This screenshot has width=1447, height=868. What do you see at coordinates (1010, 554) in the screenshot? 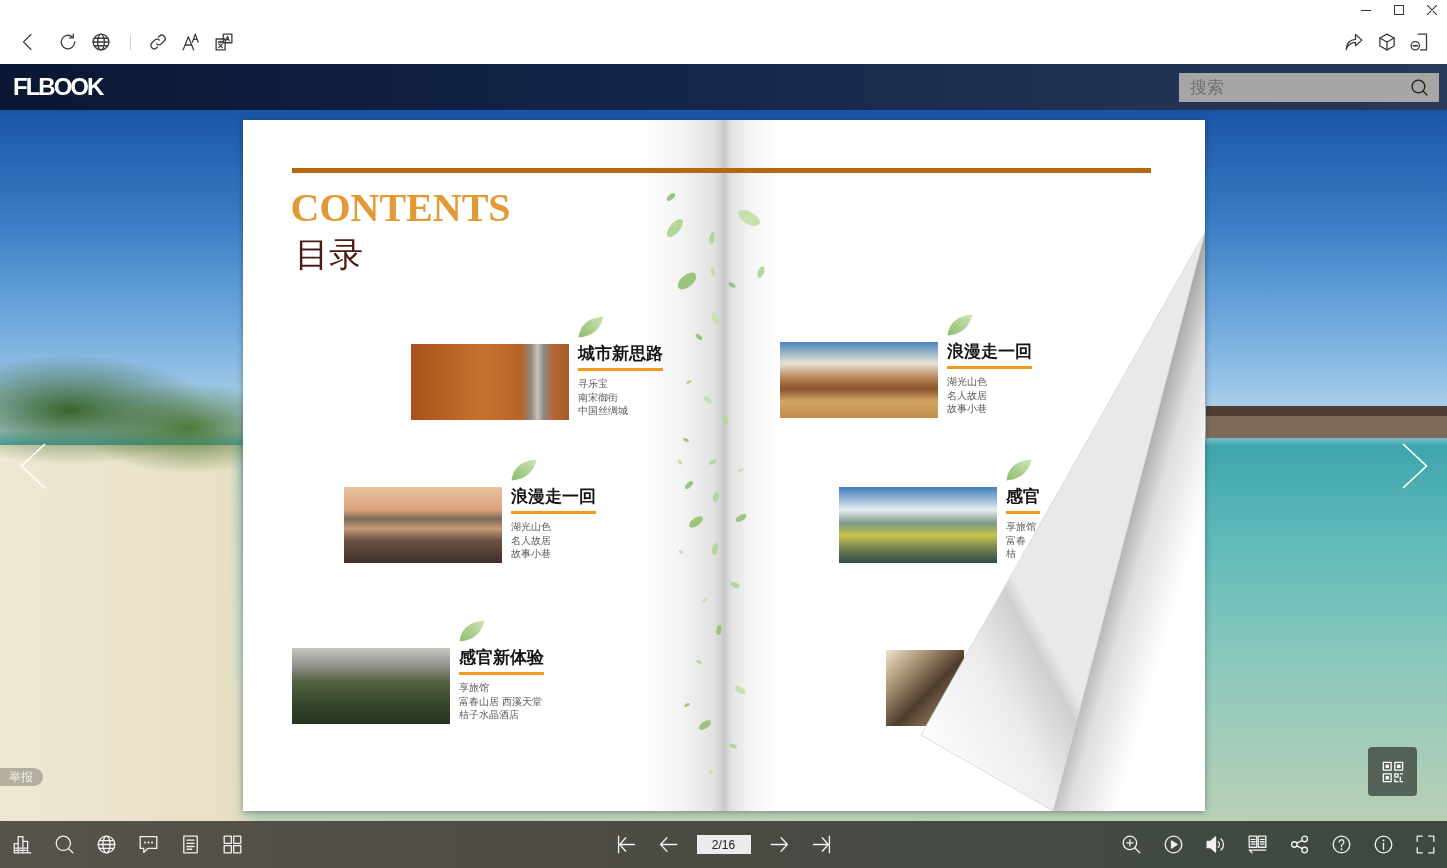
I see `subsection-text: 桔` at bounding box center [1010, 554].